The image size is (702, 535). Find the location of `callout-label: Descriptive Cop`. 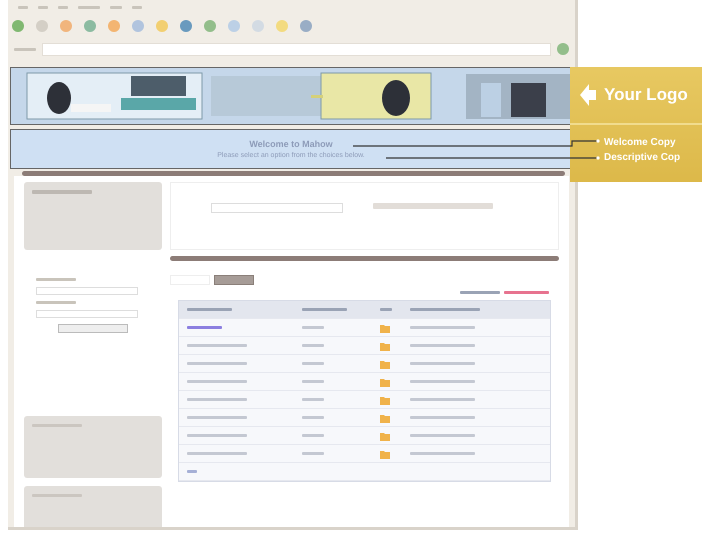

callout-label: Descriptive Cop is located at coordinates (643, 157).